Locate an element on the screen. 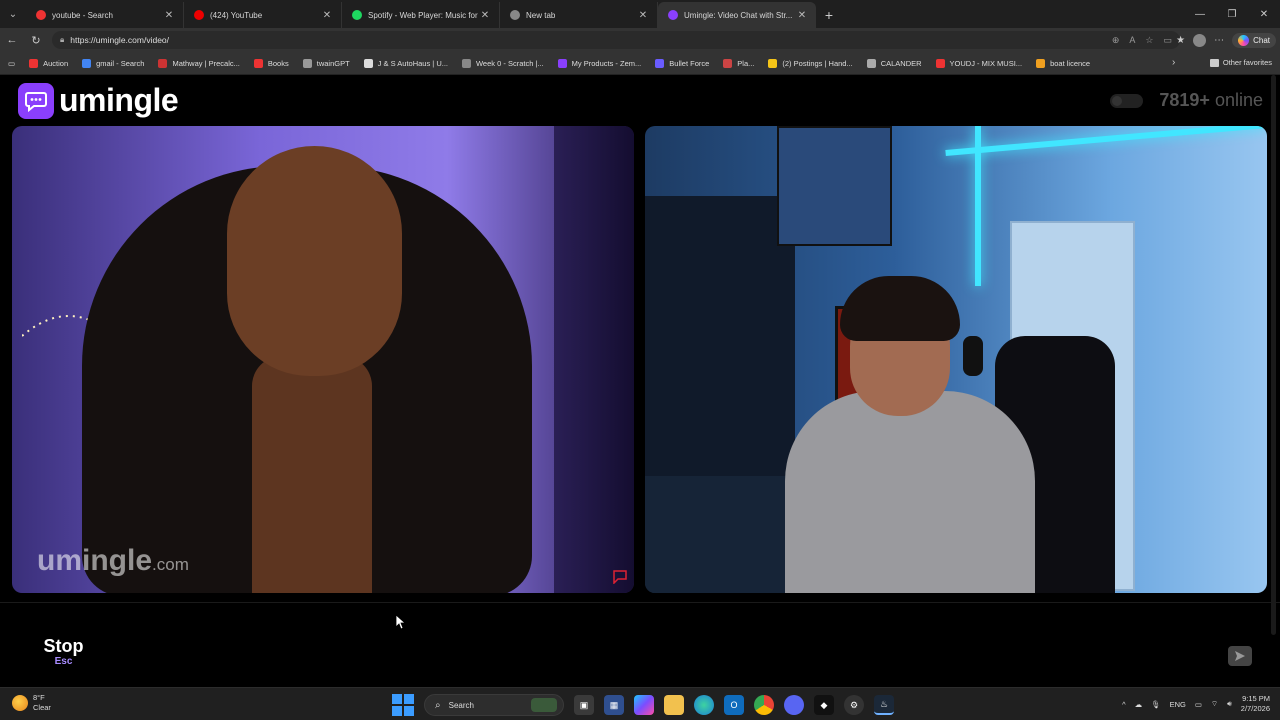 The height and width of the screenshot is (720, 1280). bookmark-item: gmail - Search is located at coordinates (113, 63).